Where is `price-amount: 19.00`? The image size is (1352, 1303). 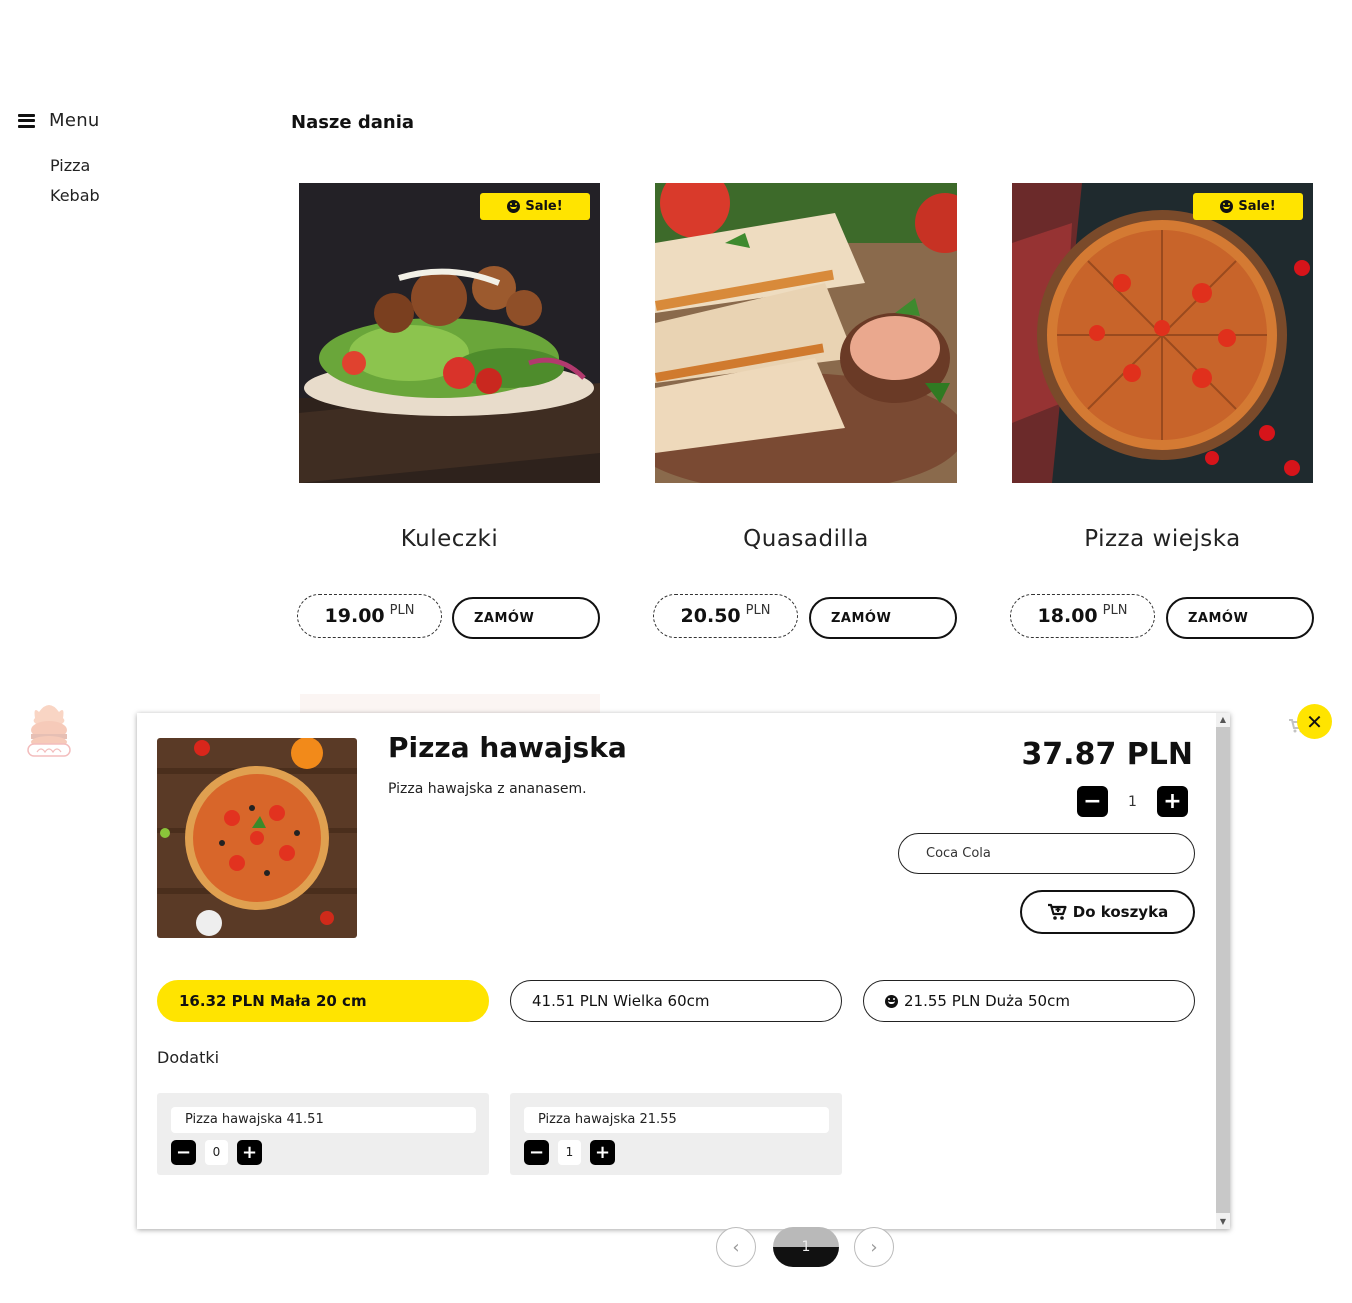
price-amount: 19.00 is located at coordinates (355, 616).